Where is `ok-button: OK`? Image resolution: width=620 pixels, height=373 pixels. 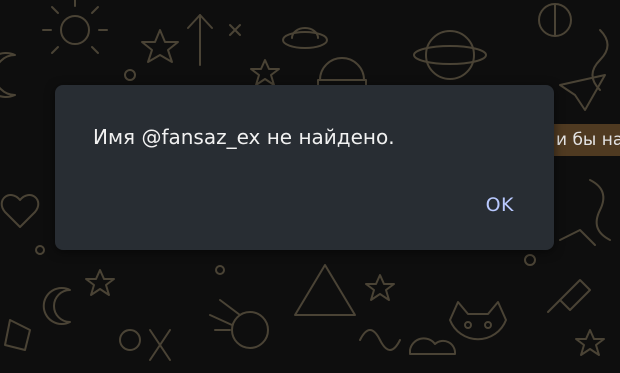
ok-button: OK is located at coordinates (500, 205).